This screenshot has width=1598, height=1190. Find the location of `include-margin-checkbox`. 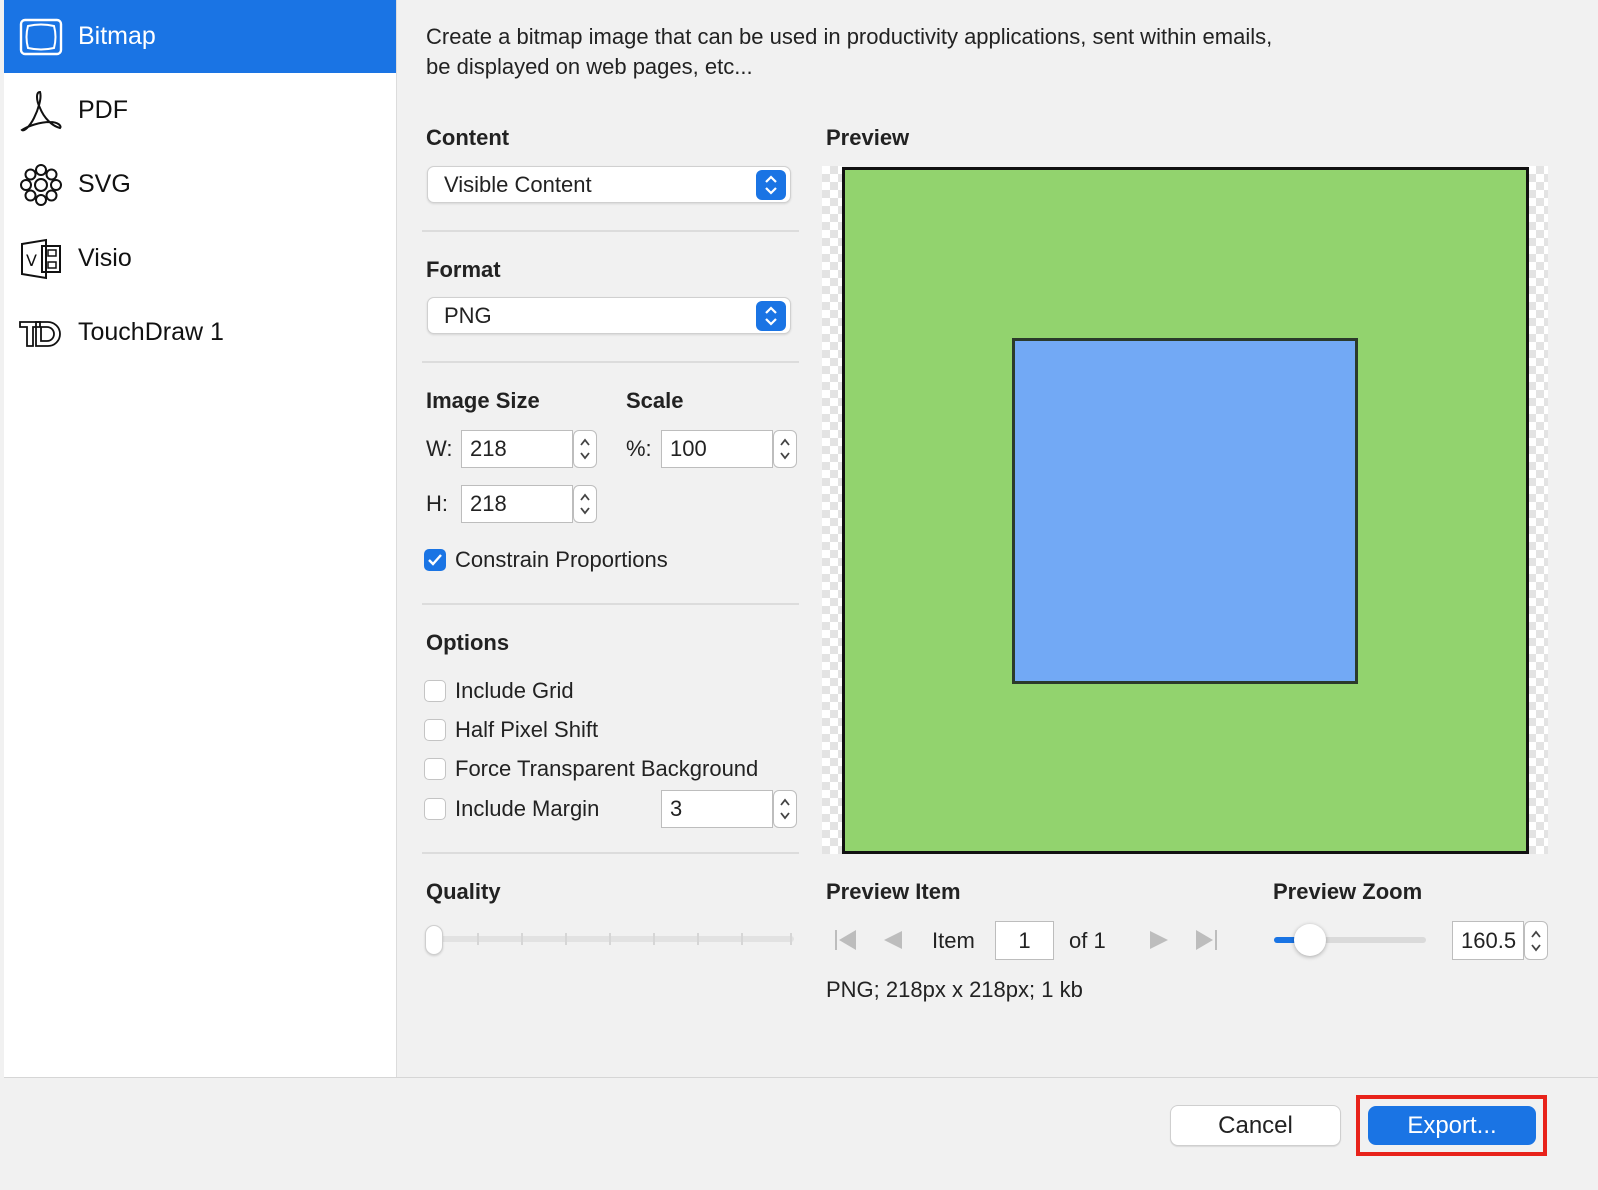

include-margin-checkbox is located at coordinates (435, 809).